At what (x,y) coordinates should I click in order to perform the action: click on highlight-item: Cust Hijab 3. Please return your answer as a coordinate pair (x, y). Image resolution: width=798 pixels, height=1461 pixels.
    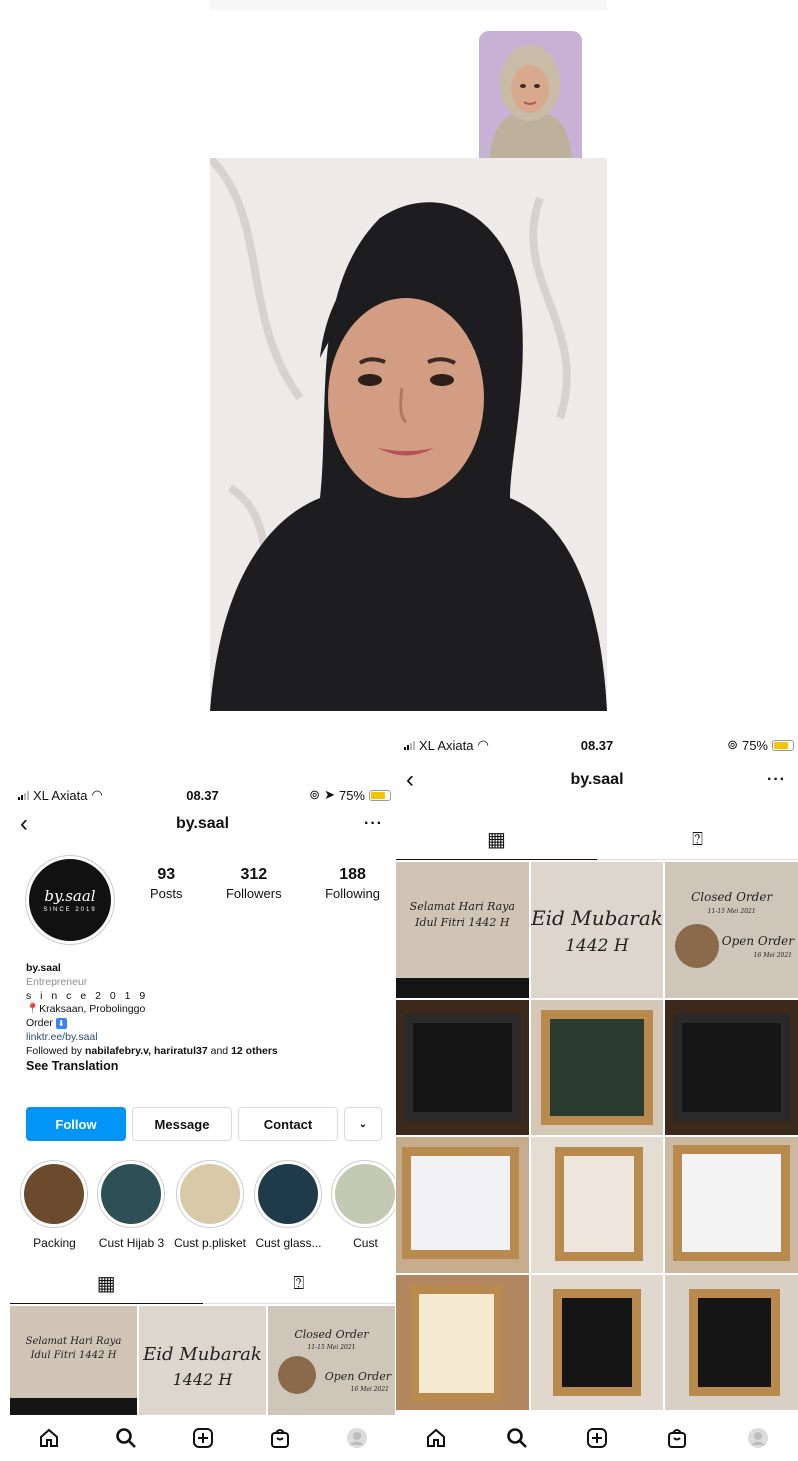
    Looking at the image, I should click on (131, 1205).